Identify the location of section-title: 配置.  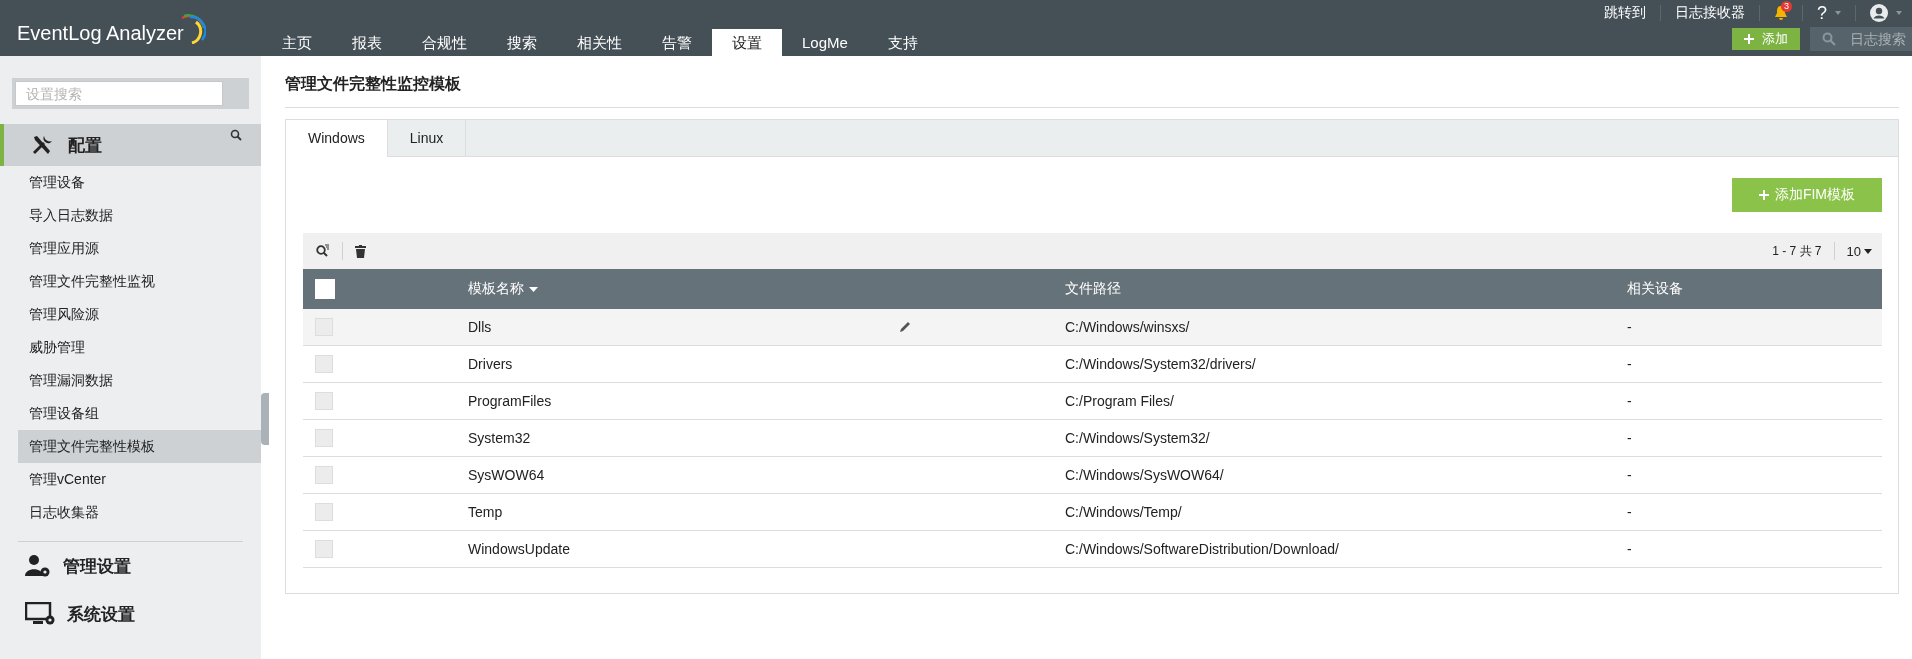
(85, 145).